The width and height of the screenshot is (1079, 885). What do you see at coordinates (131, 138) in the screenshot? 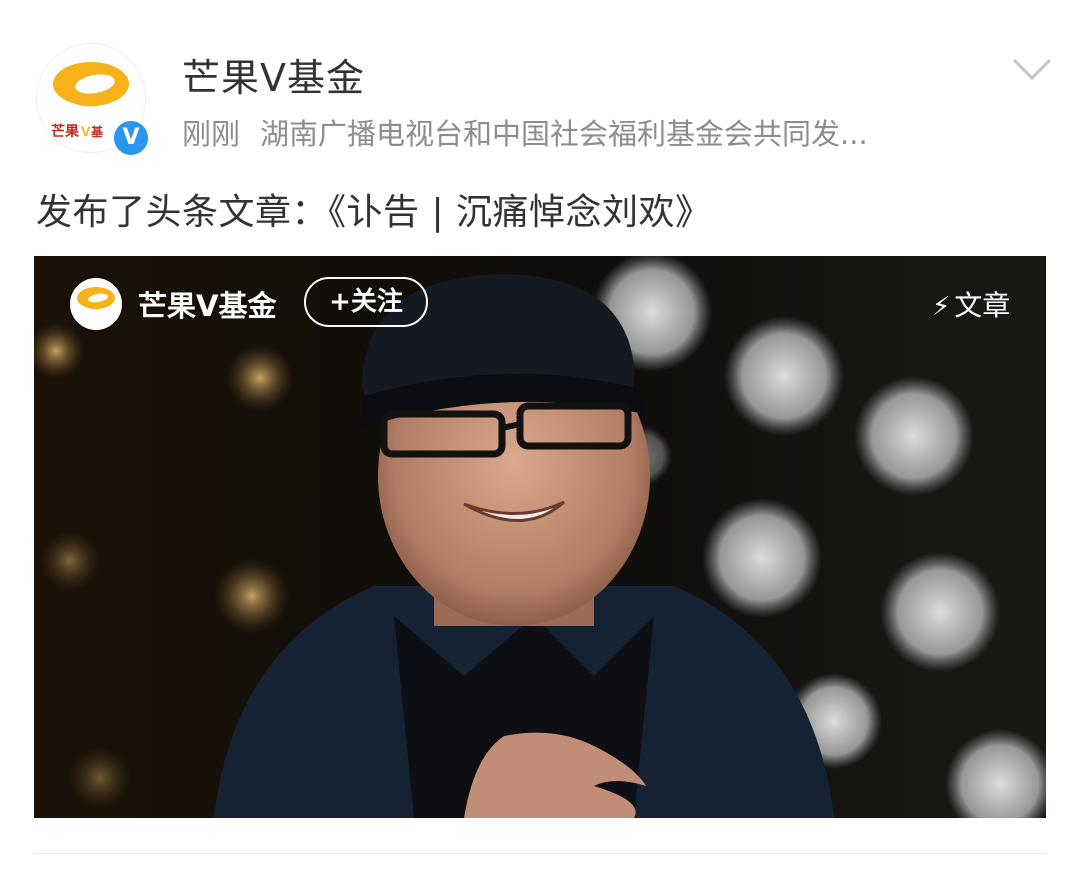
I see `verified-icon: V` at bounding box center [131, 138].